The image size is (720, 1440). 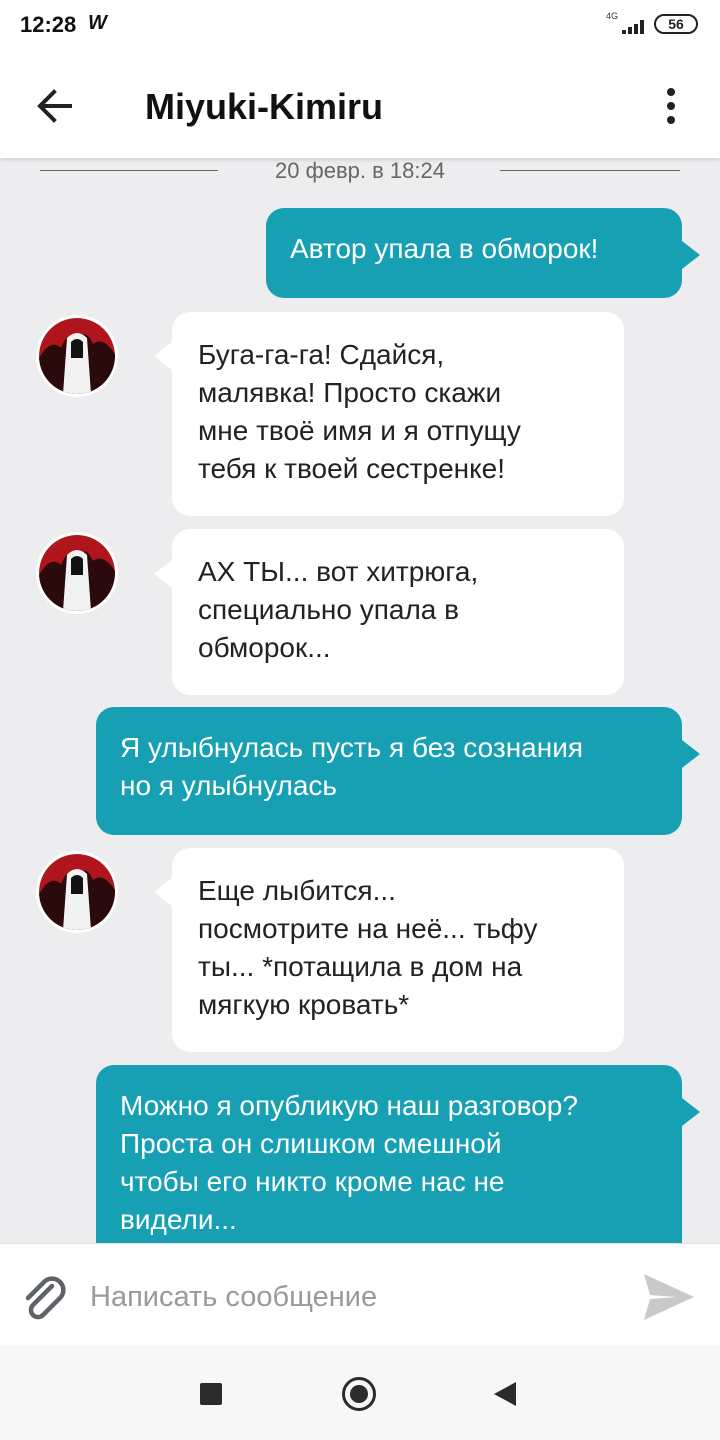 What do you see at coordinates (228, 785) in the screenshot?
I see `message-line: но я улыбнулась` at bounding box center [228, 785].